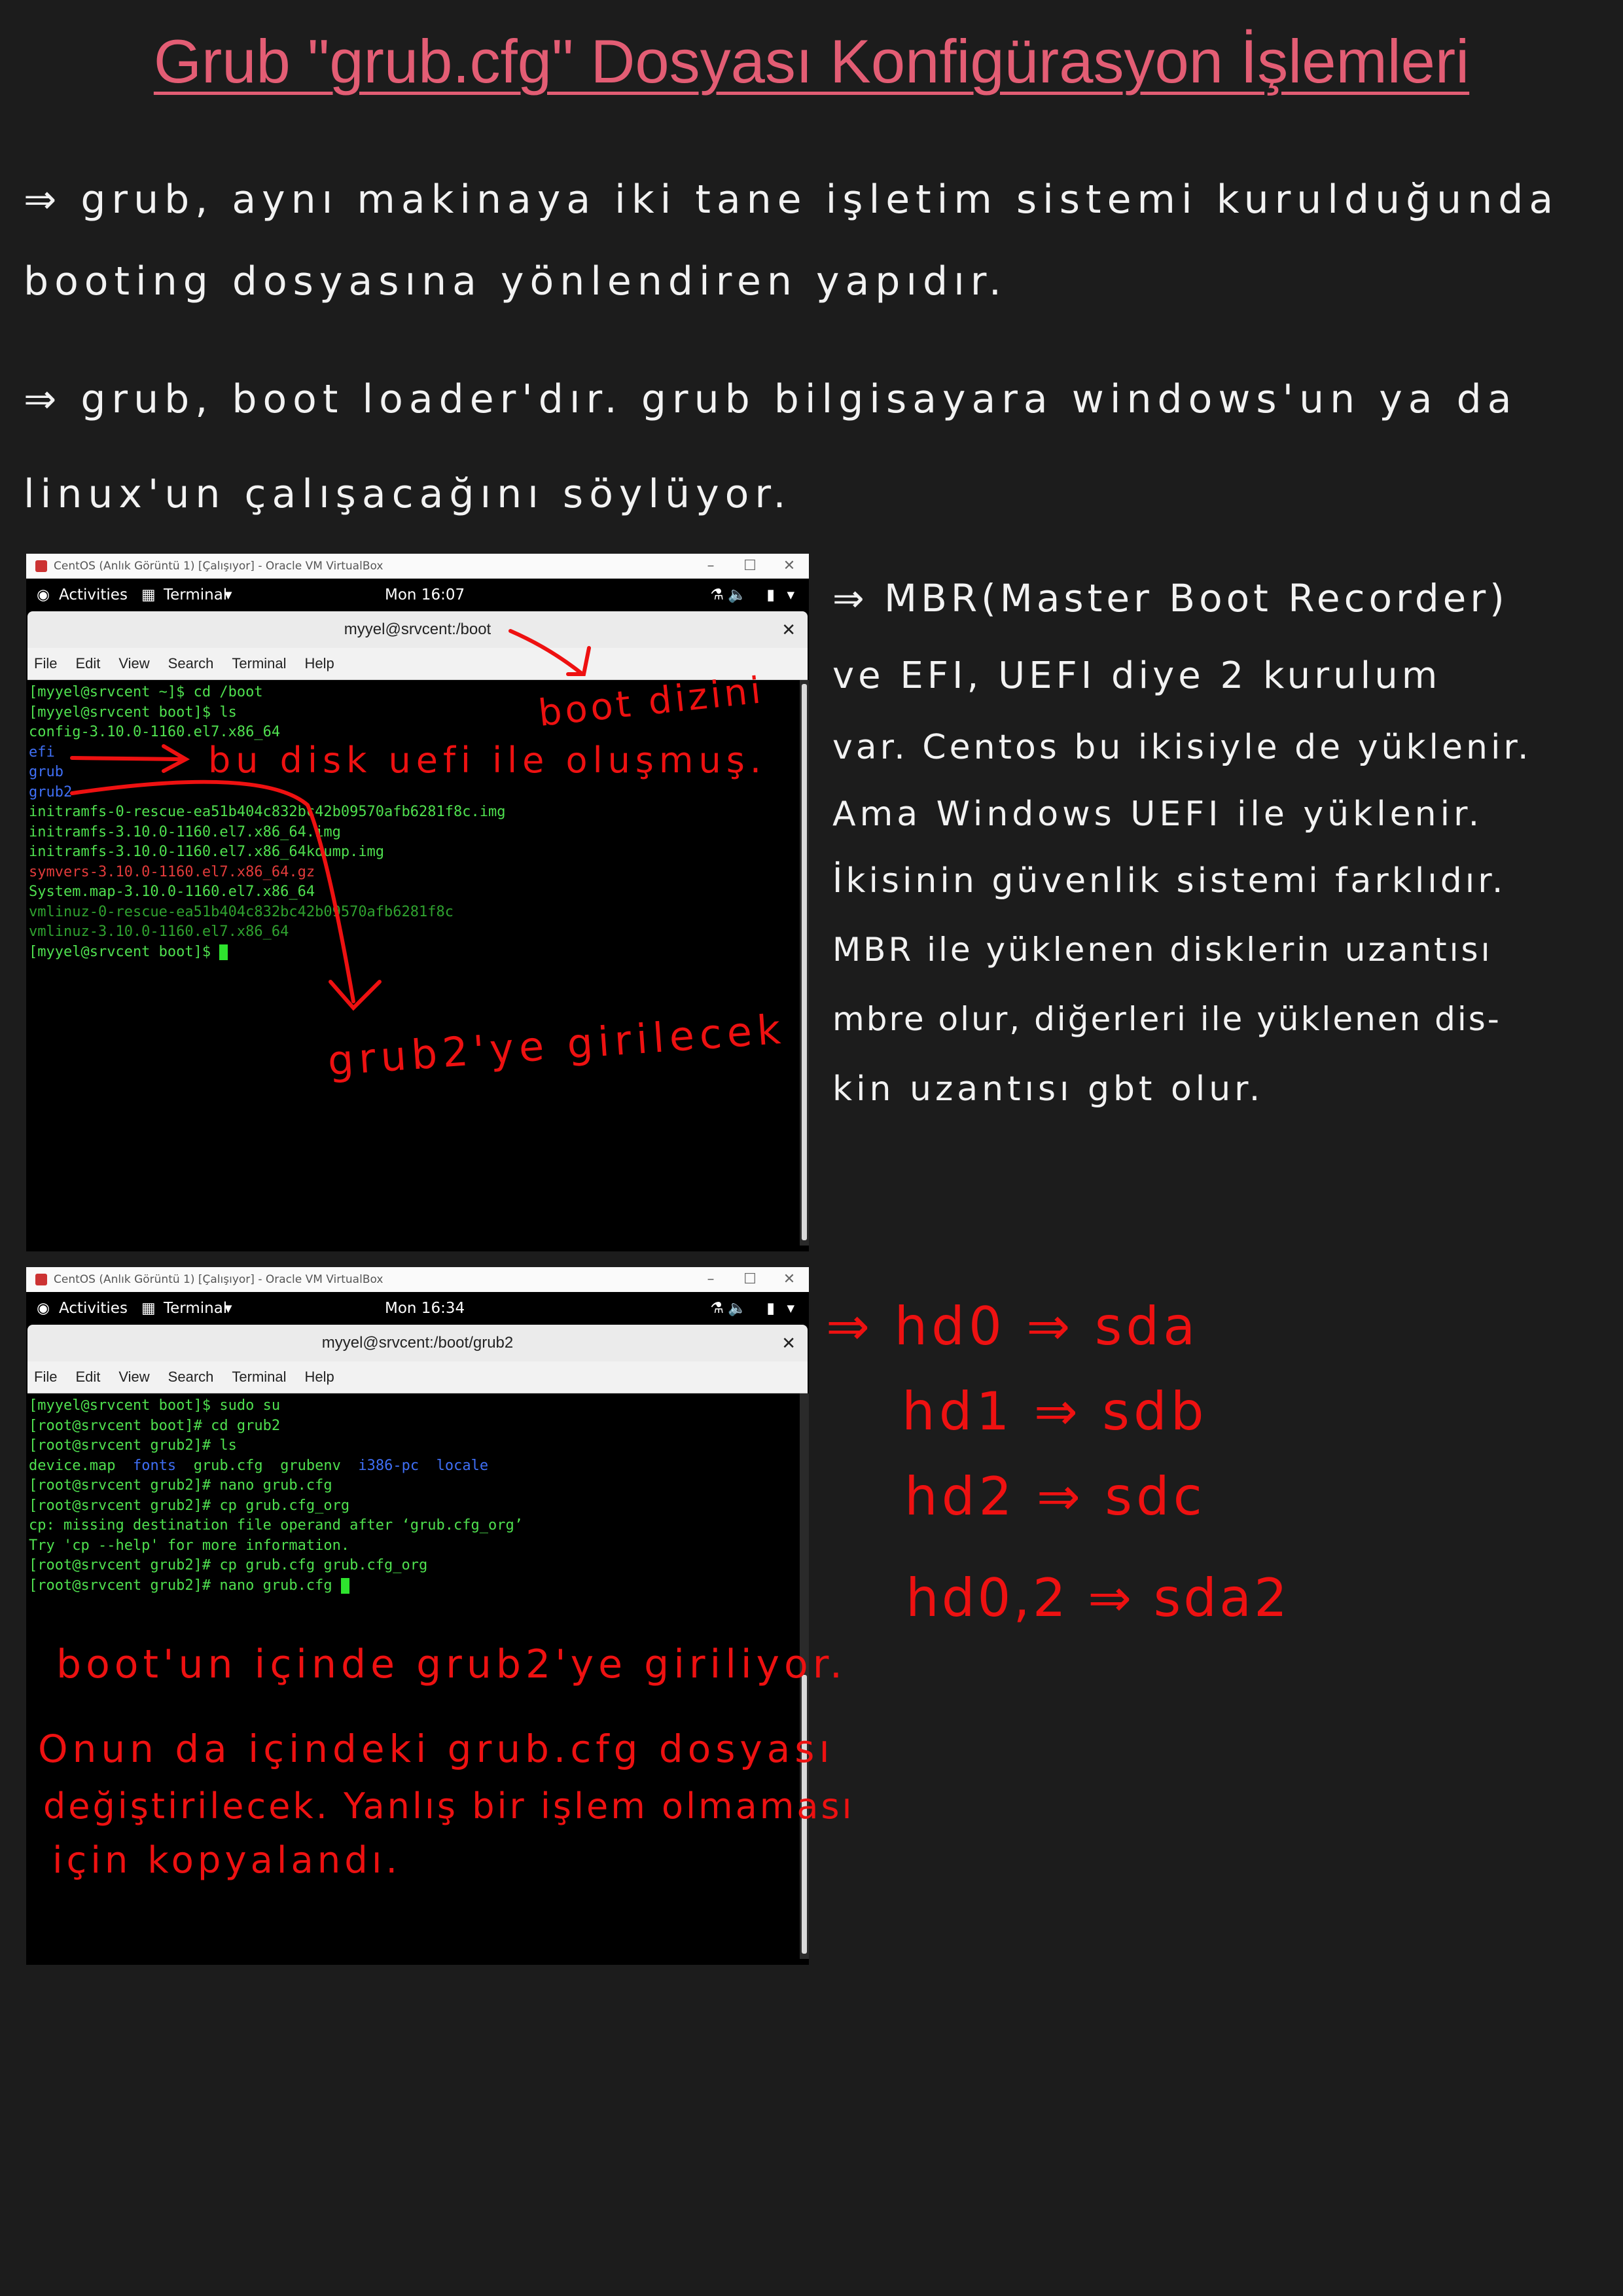 The image size is (1623, 2296). Describe the element at coordinates (130, 758) in the screenshot. I see `arrow-efi` at that location.